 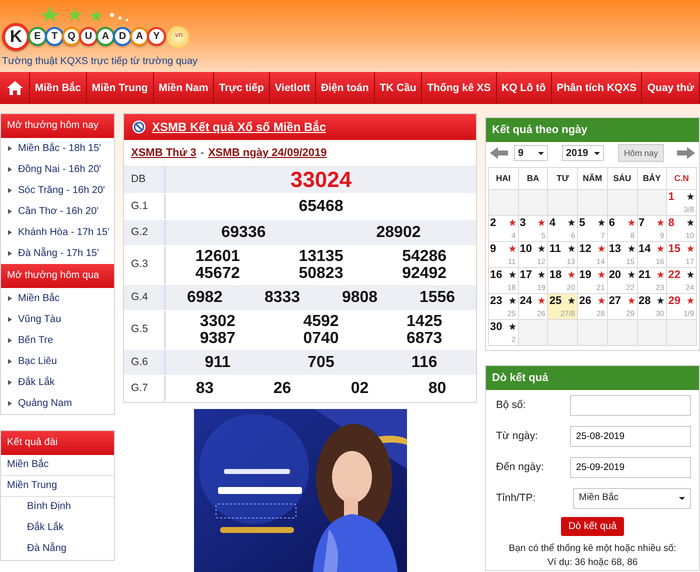 I want to click on weekday-header: BẢY, so click(x=652, y=179).